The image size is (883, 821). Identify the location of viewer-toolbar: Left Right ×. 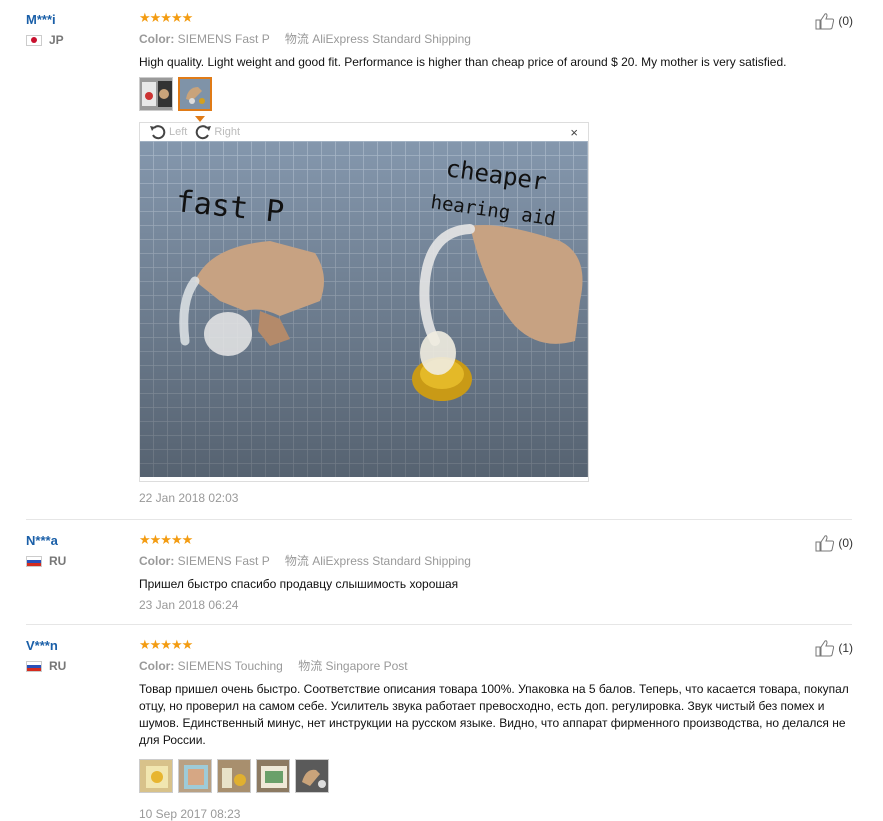
(364, 132).